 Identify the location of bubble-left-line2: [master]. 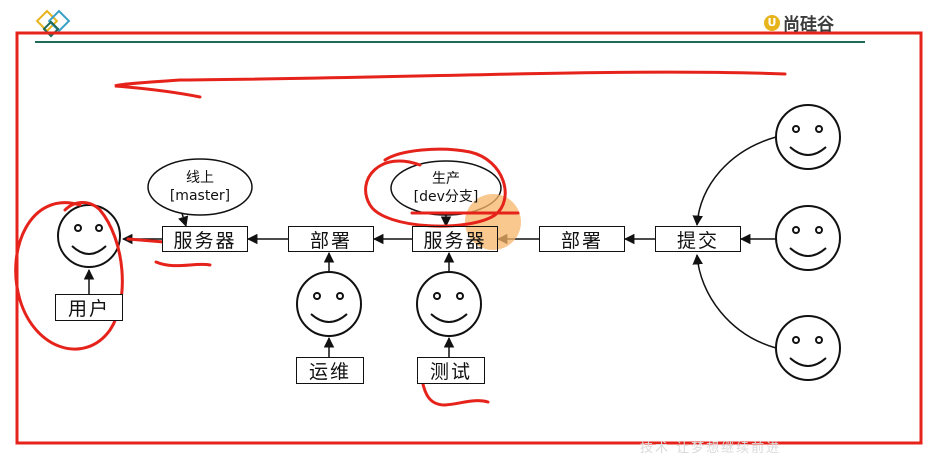
(200, 196).